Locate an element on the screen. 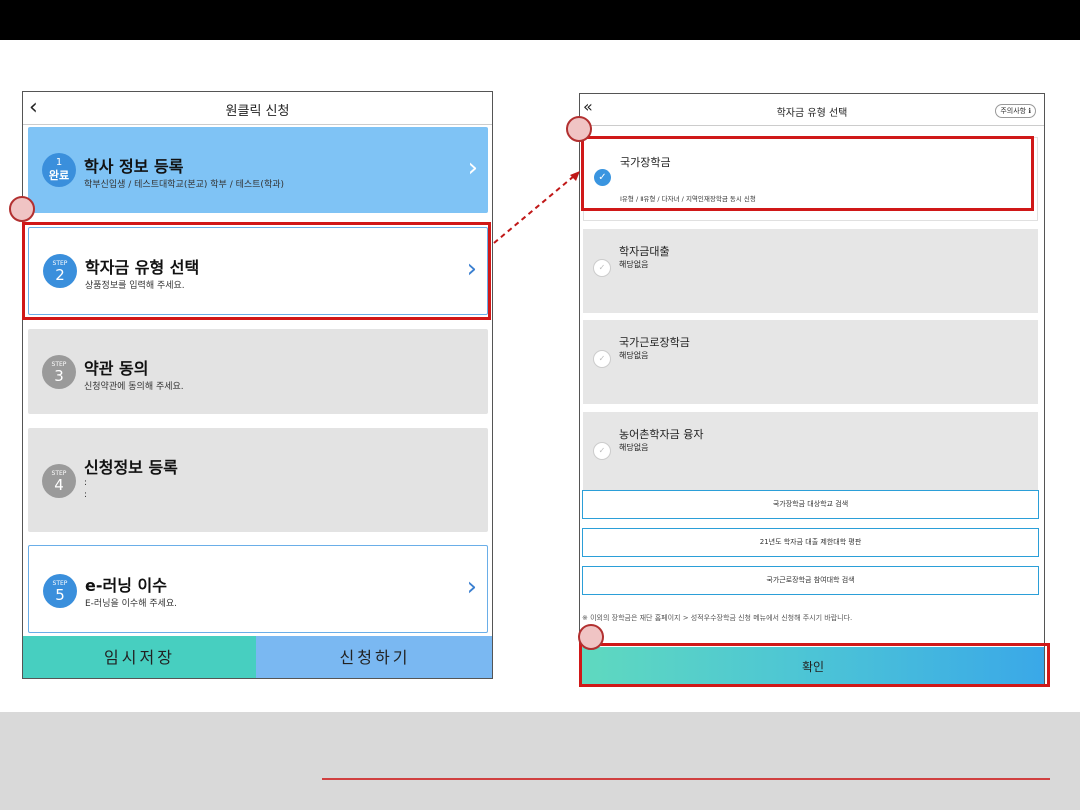  step-sub: 학부신입생 / 테스트대학교(본교) 학부 / 테스트(학과) is located at coordinates (184, 185).